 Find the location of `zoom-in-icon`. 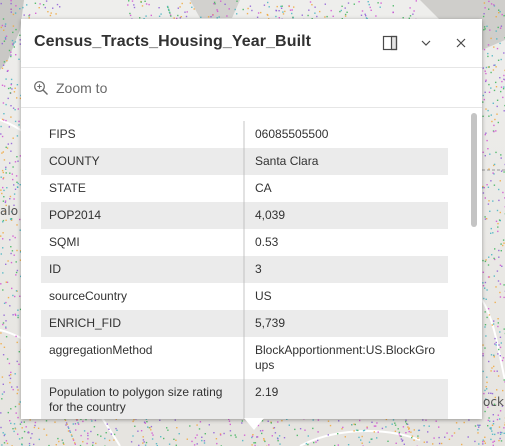

zoom-in-icon is located at coordinates (41, 88).